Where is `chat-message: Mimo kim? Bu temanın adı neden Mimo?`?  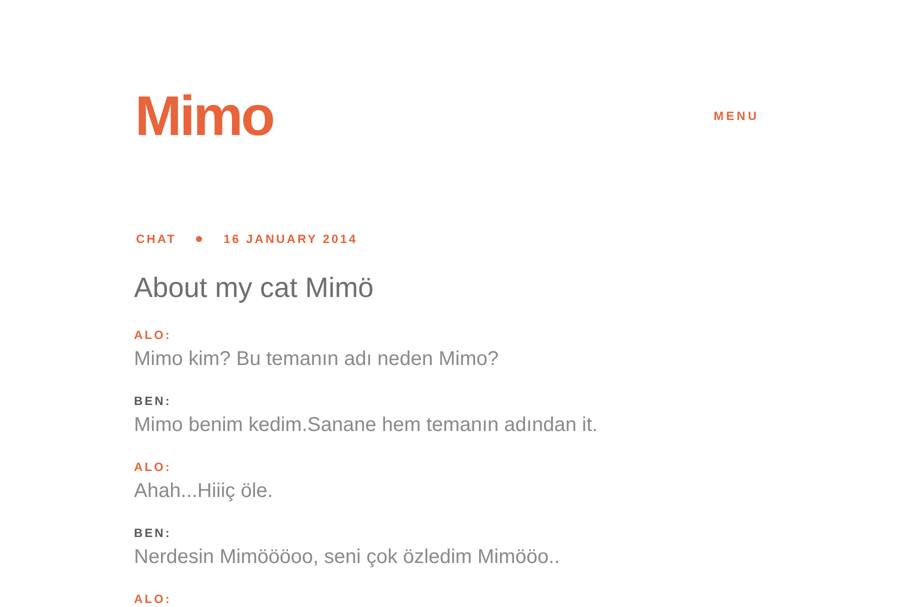
chat-message: Mimo kim? Bu temanın adı neden Mimo? is located at coordinates (316, 359).